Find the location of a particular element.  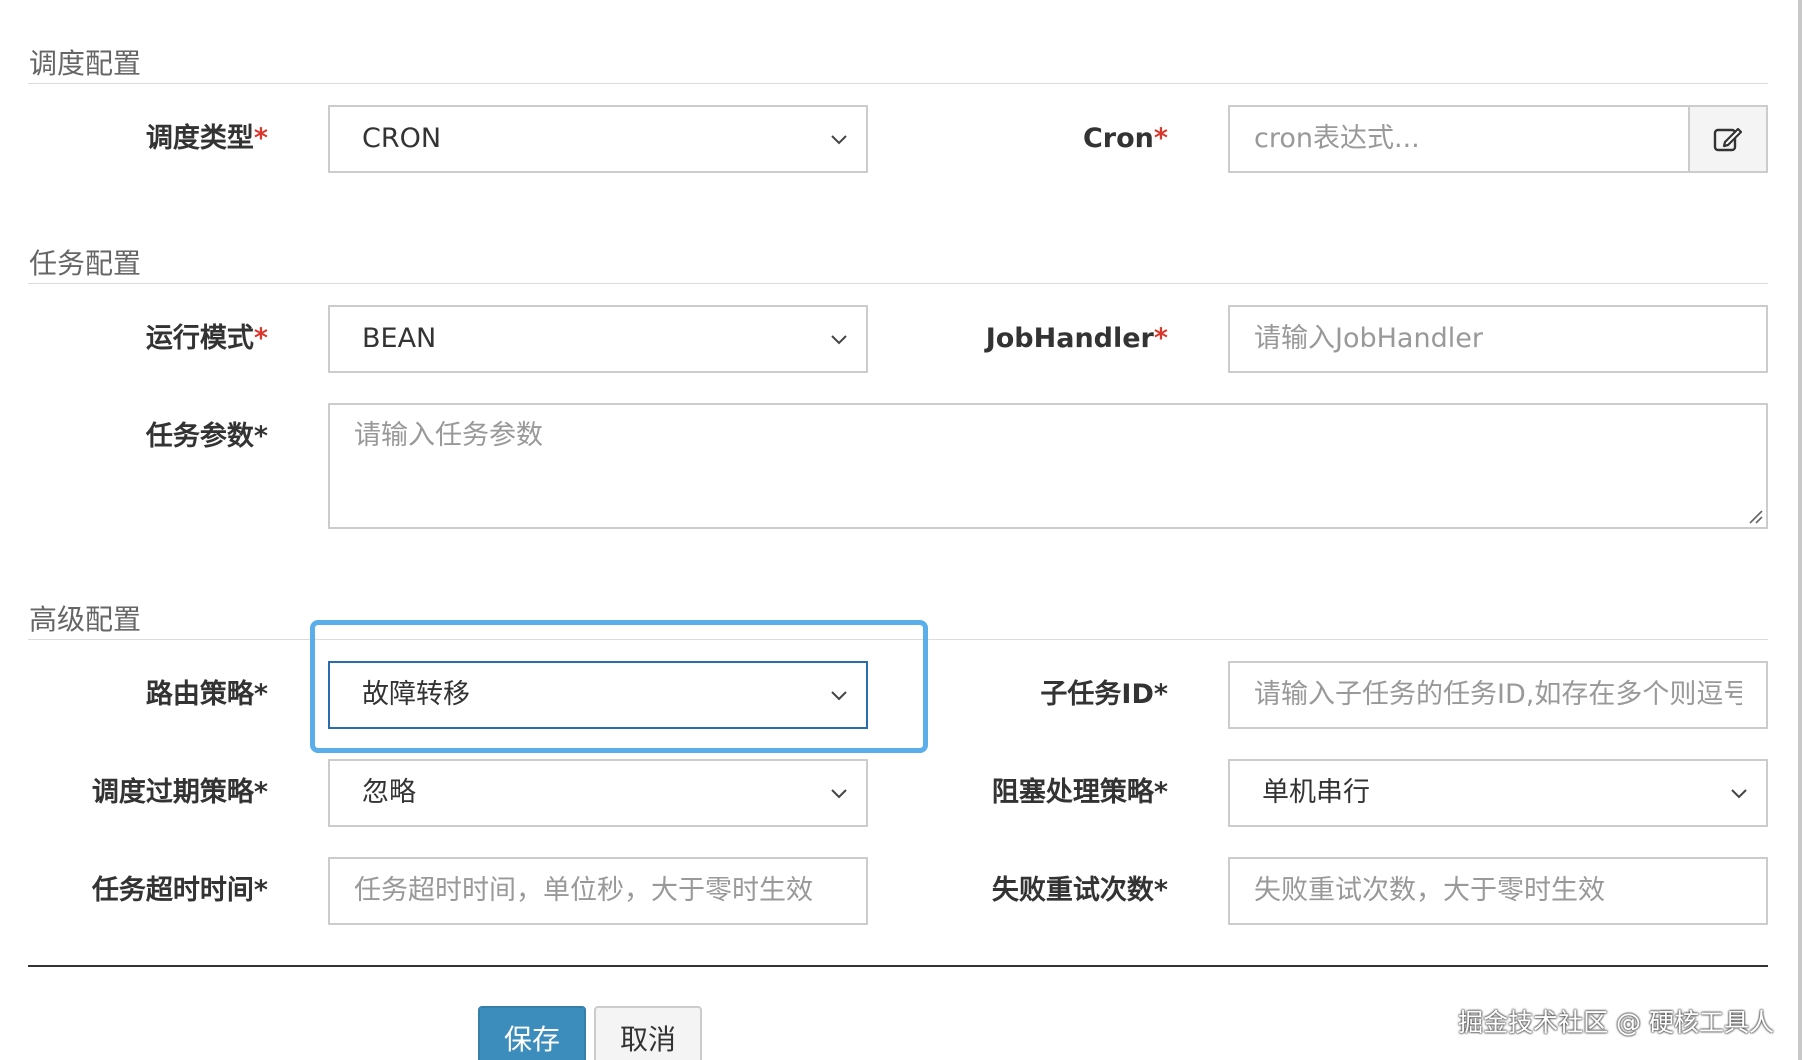

fail-retry-input: 失败重试次数，大于零时生效 is located at coordinates (1498, 891).